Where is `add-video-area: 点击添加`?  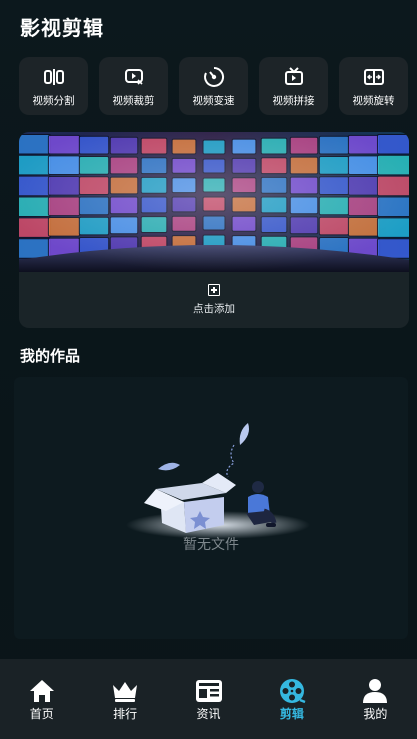 add-video-area: 点击添加 is located at coordinates (214, 300).